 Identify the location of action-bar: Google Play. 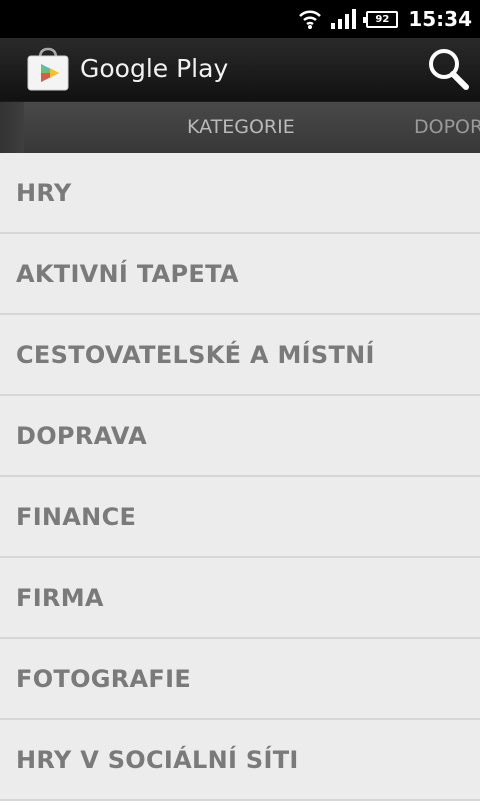
(240, 69).